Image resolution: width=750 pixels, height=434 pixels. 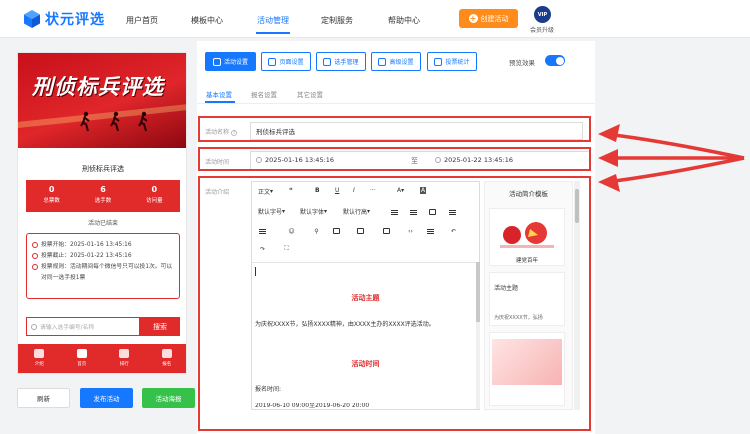 I want to click on template-card-label: 建党百年, so click(x=526, y=261).